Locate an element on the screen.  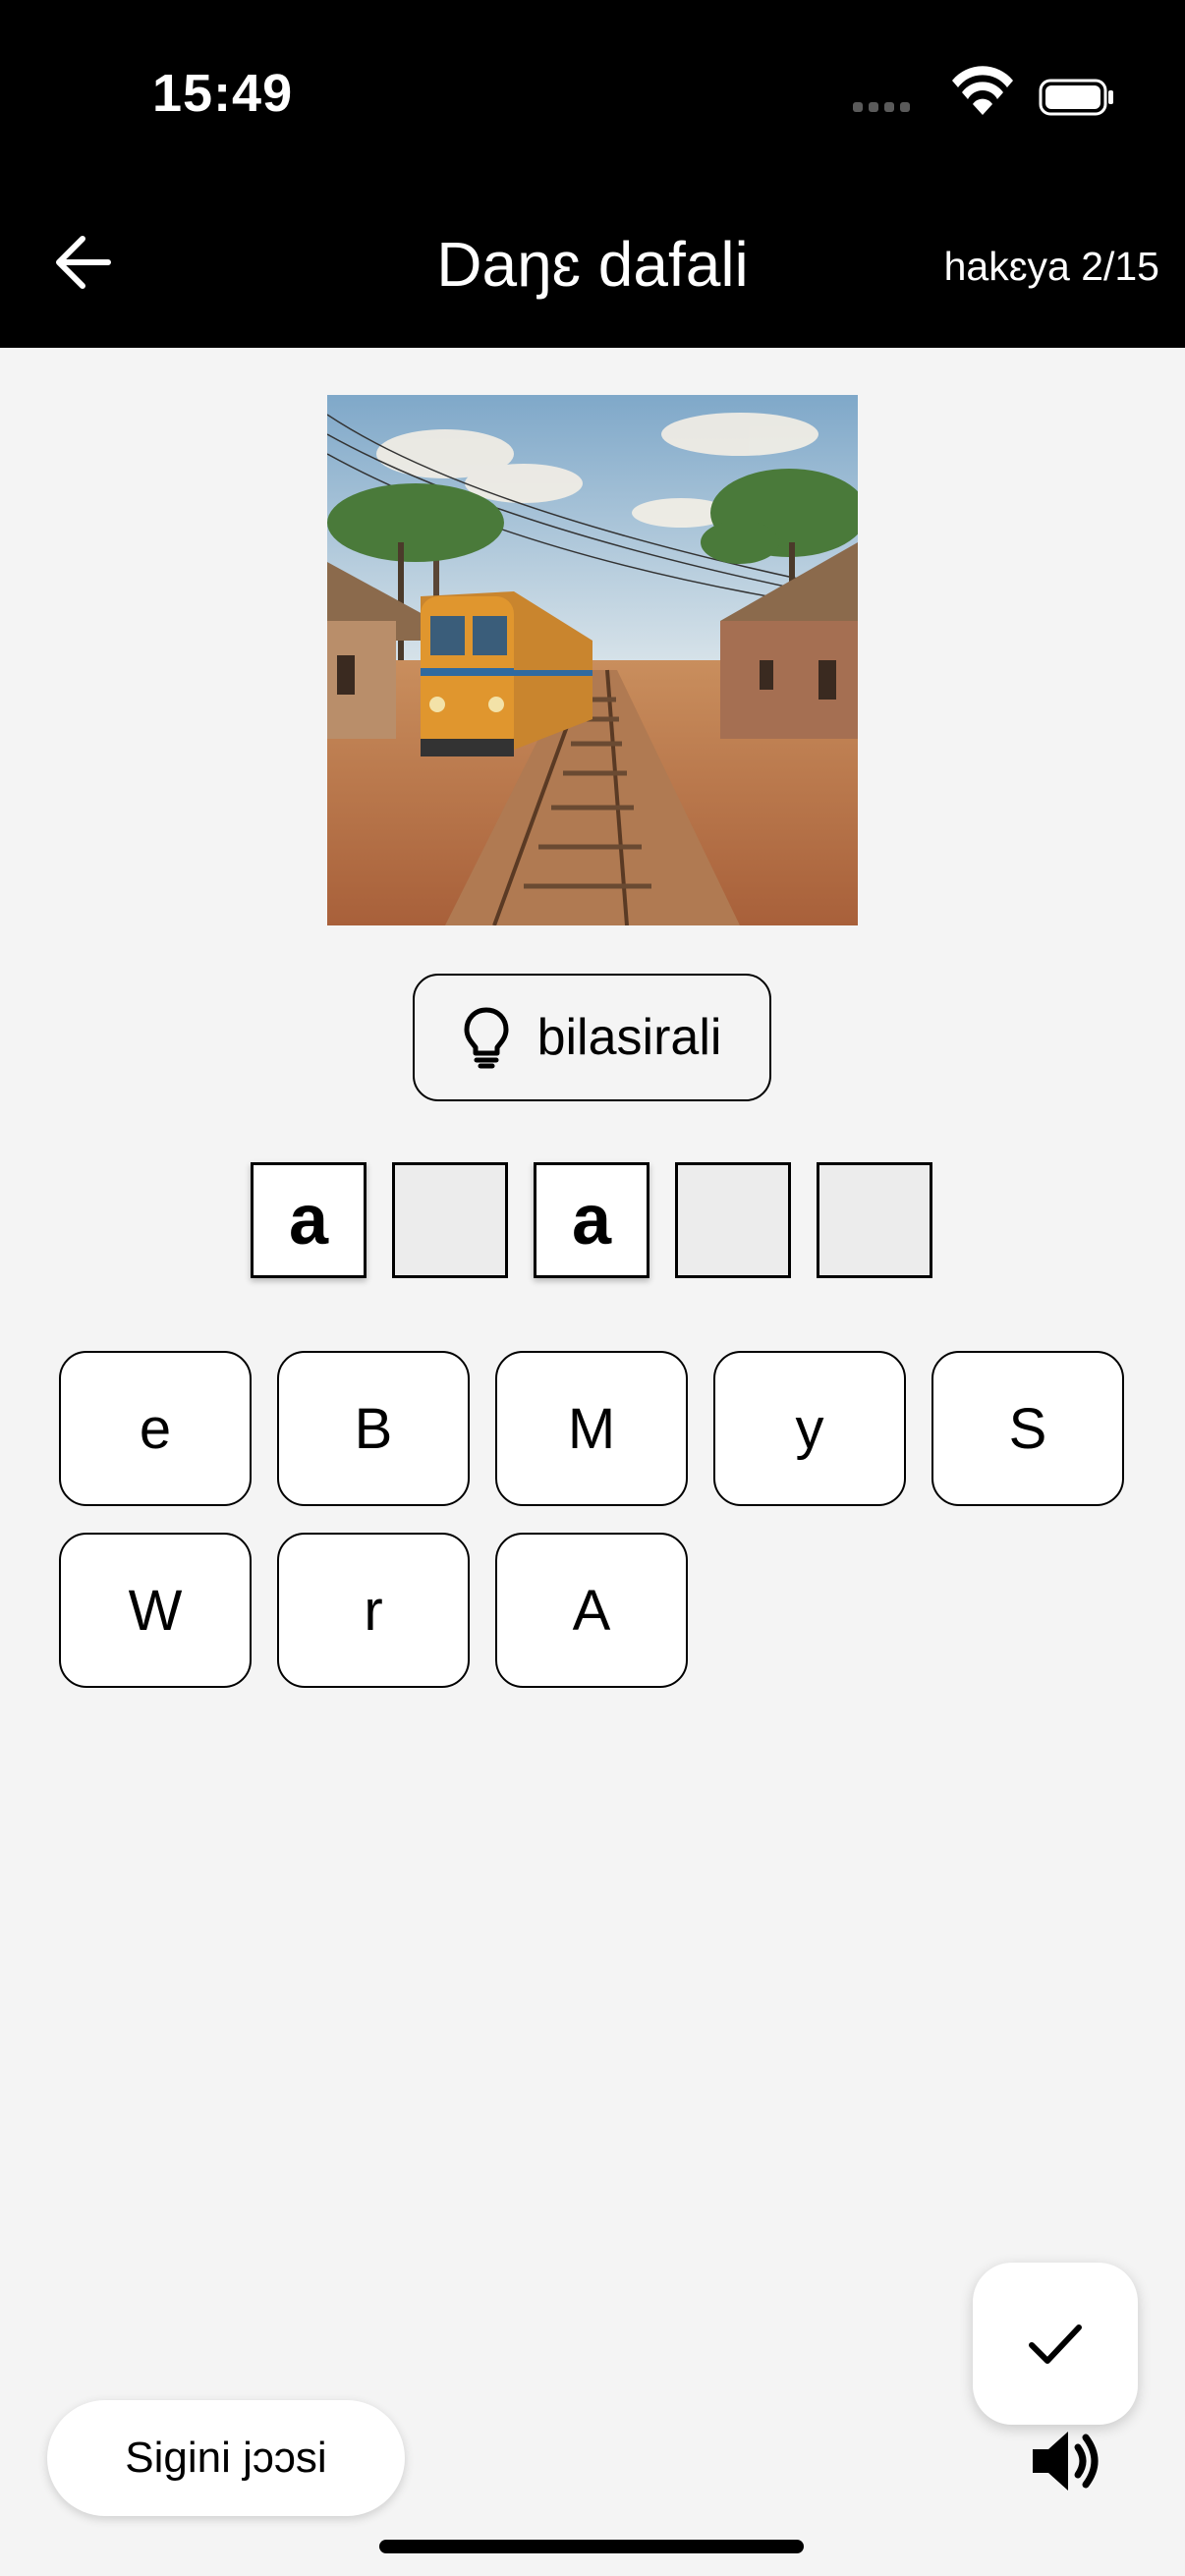
letter-key: A is located at coordinates (592, 1610).